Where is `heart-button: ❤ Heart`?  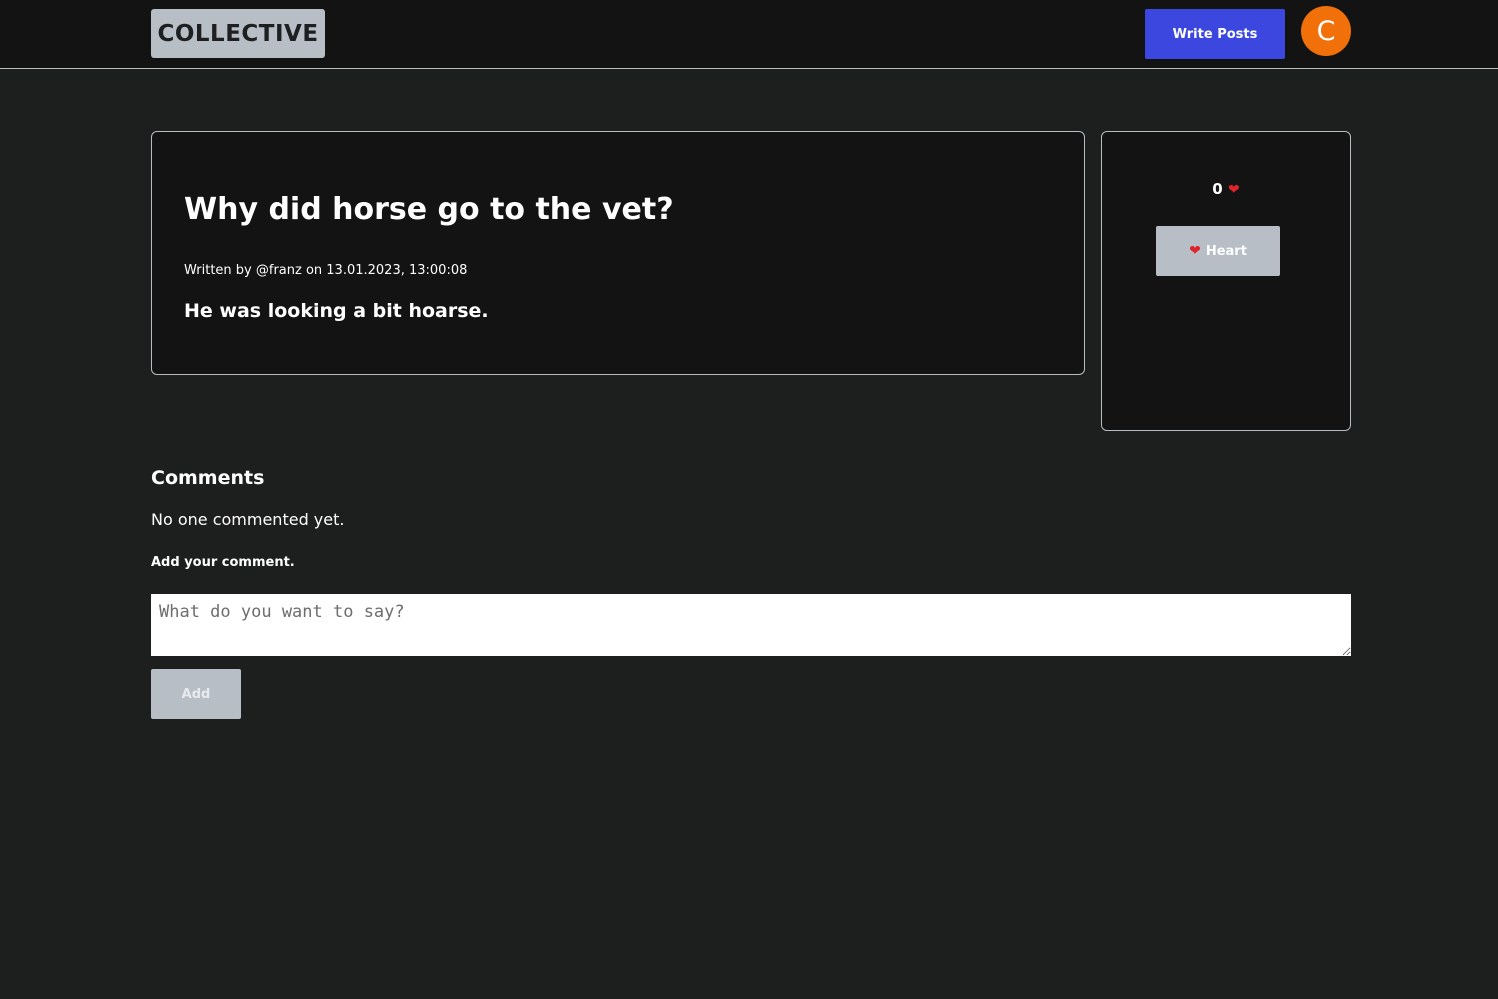 heart-button: ❤ Heart is located at coordinates (1218, 251).